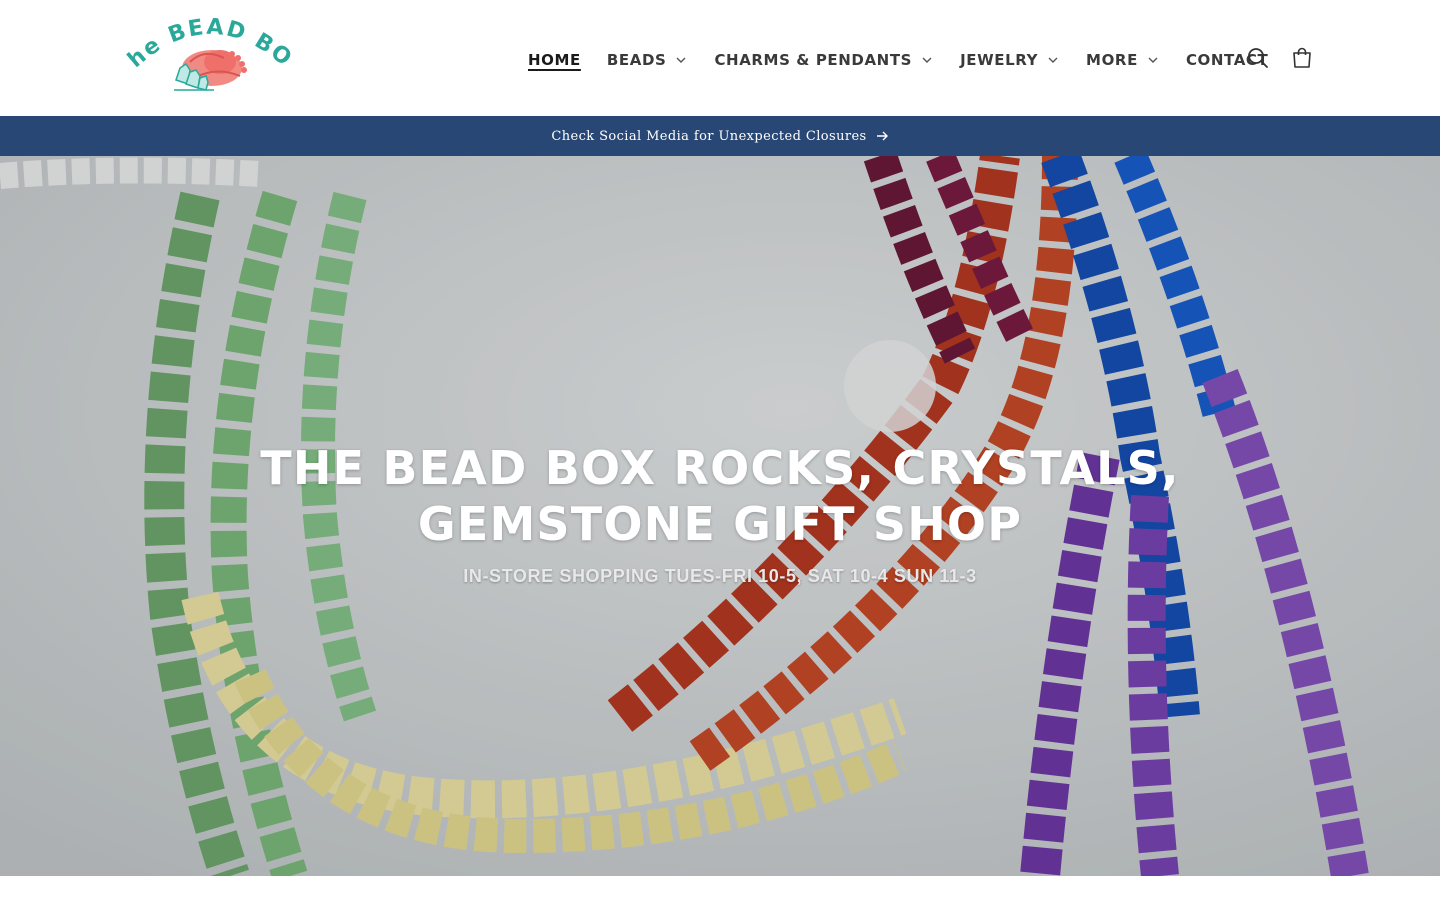 The image size is (1440, 900). I want to click on nav-item-charms-pendants: CHARMS & PENDANTS, so click(824, 60).